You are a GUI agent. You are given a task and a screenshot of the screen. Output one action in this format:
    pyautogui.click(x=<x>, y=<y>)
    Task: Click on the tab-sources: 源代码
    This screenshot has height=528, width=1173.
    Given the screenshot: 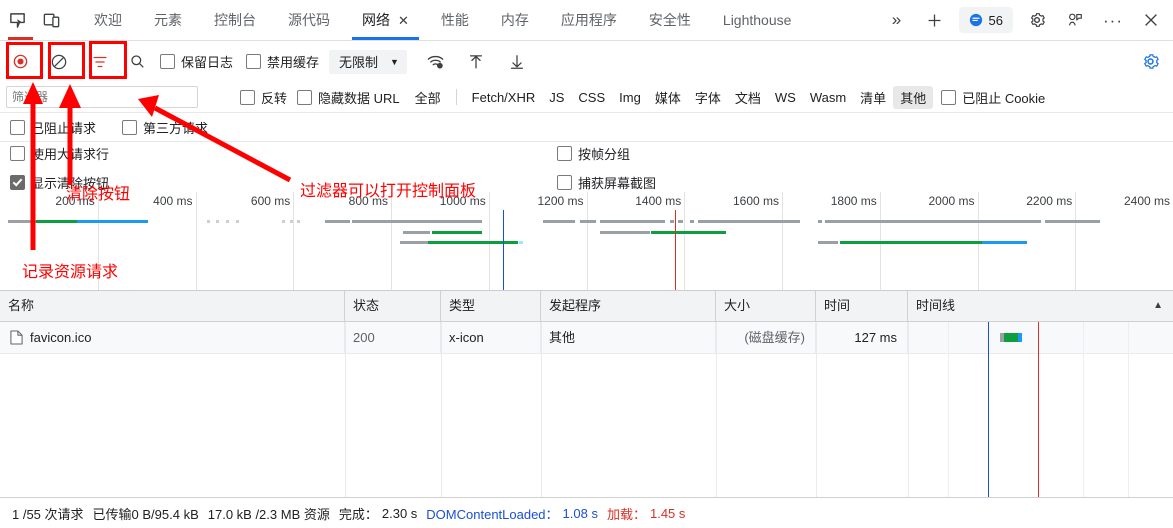 What is the action you would take?
    pyautogui.click(x=309, y=20)
    